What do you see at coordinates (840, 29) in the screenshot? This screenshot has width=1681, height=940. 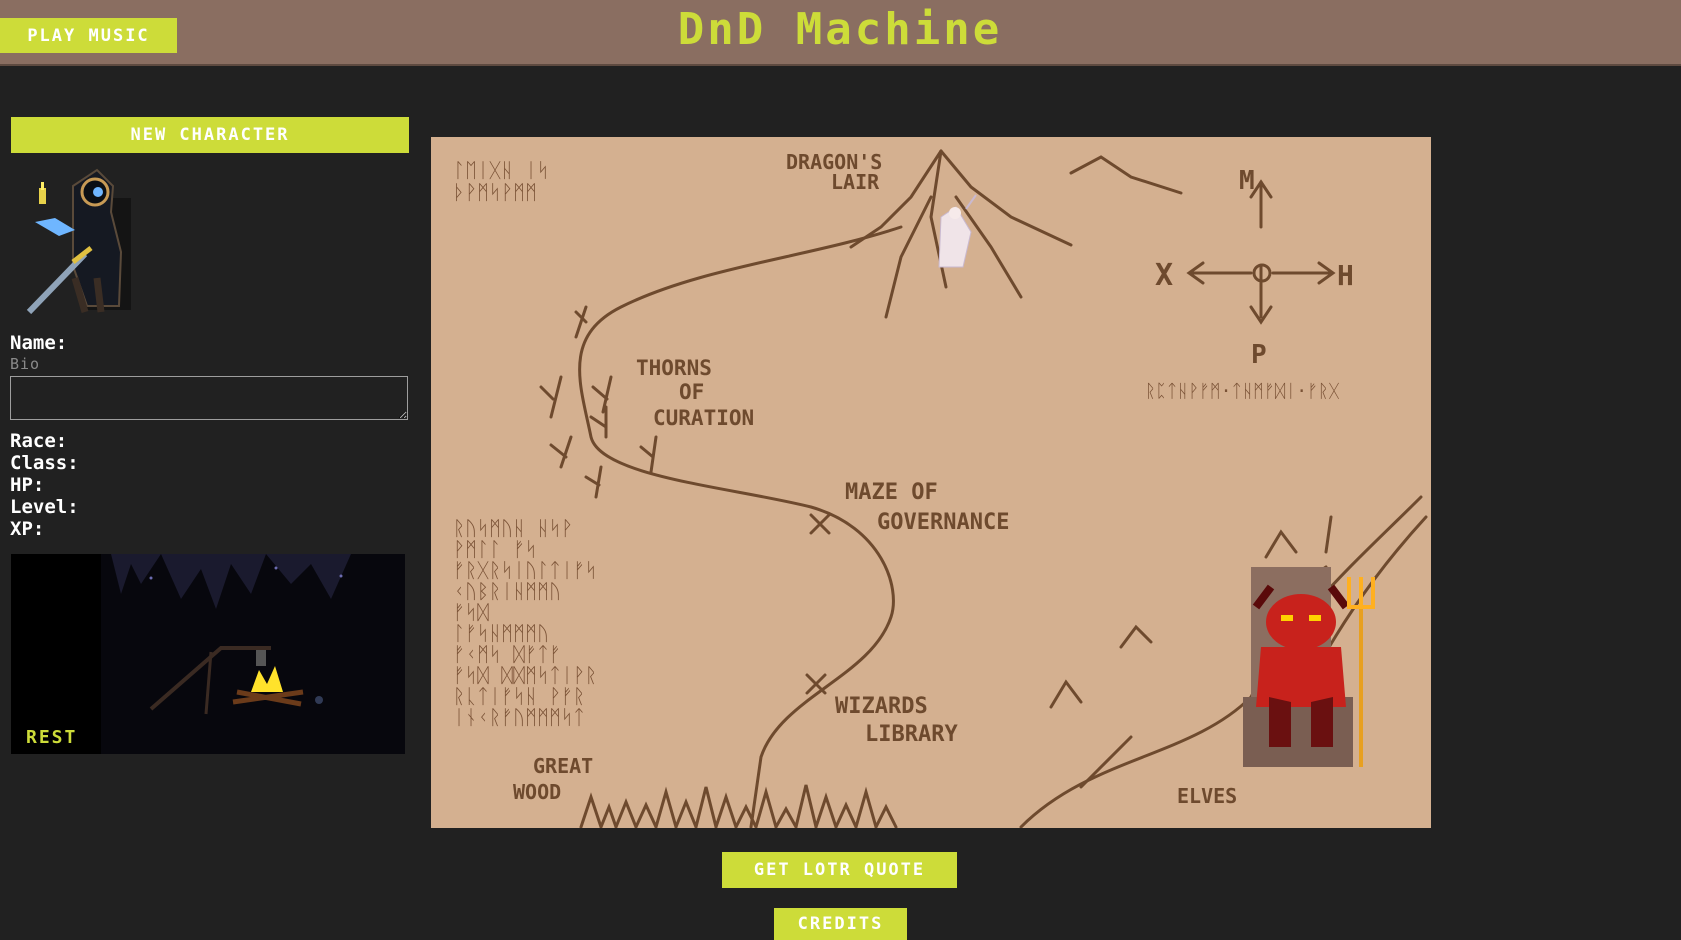 I see `app-title: DnD Machine` at bounding box center [840, 29].